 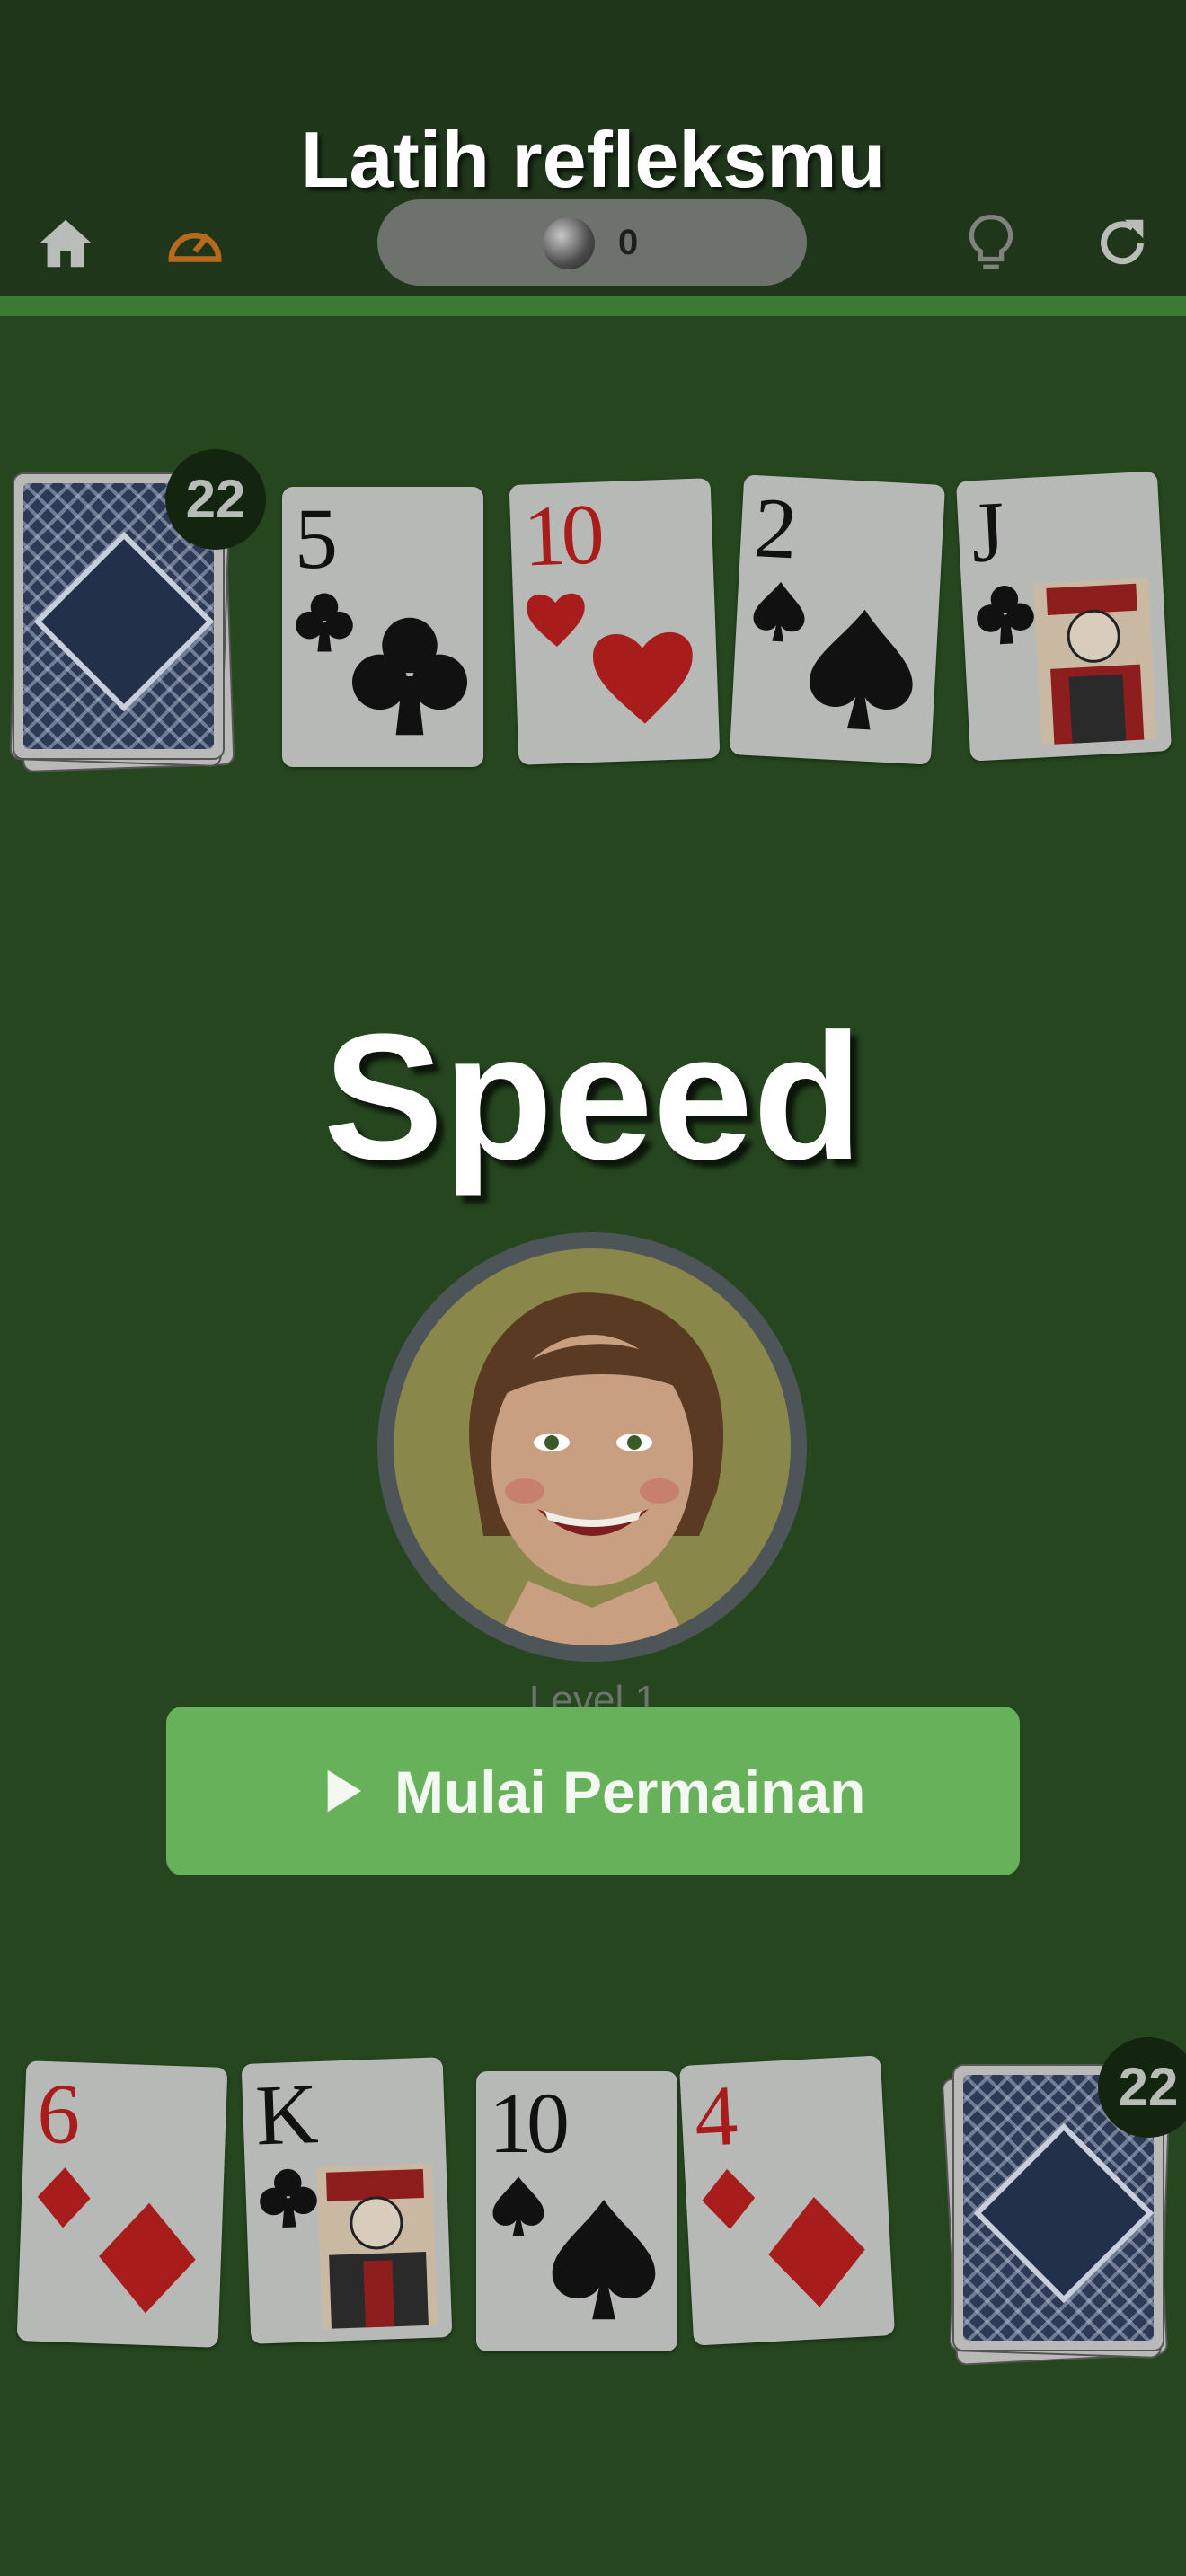 I want to click on home-icon, so click(x=65, y=243).